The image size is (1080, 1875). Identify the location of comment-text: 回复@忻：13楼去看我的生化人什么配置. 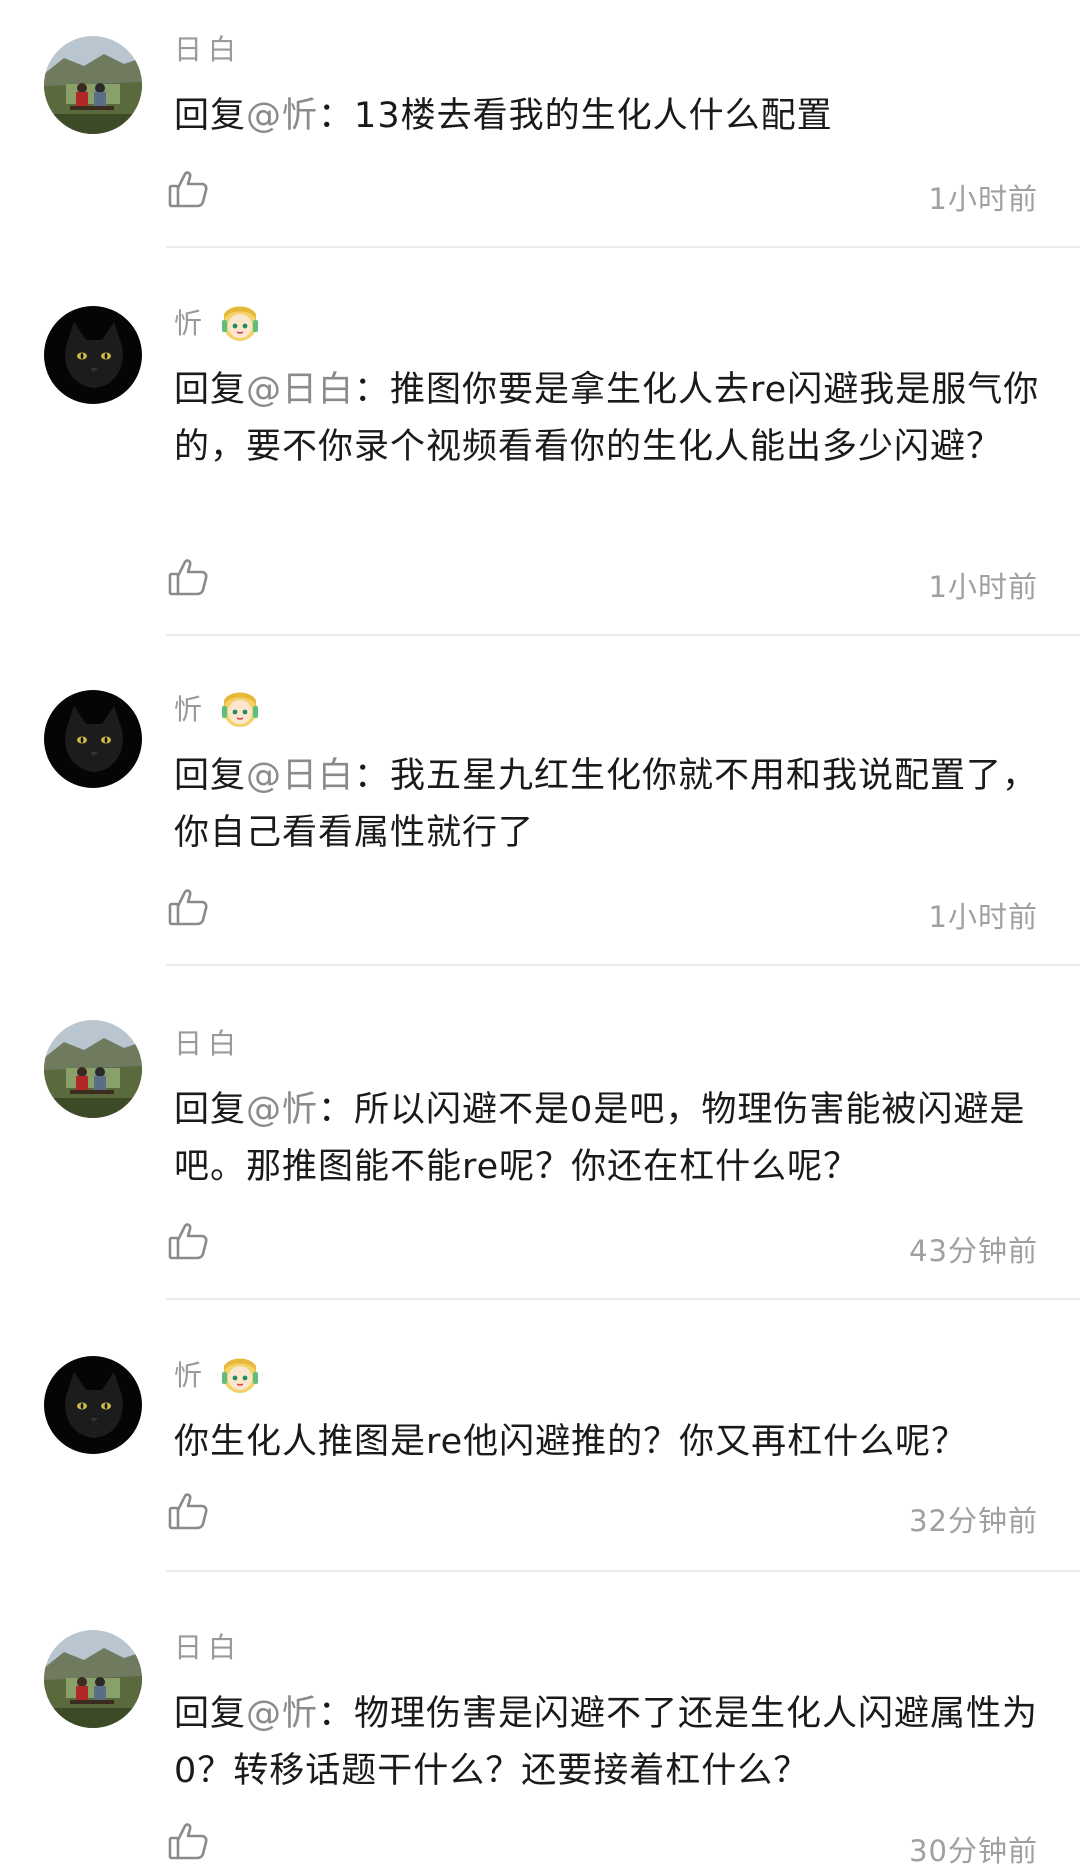
(612, 116).